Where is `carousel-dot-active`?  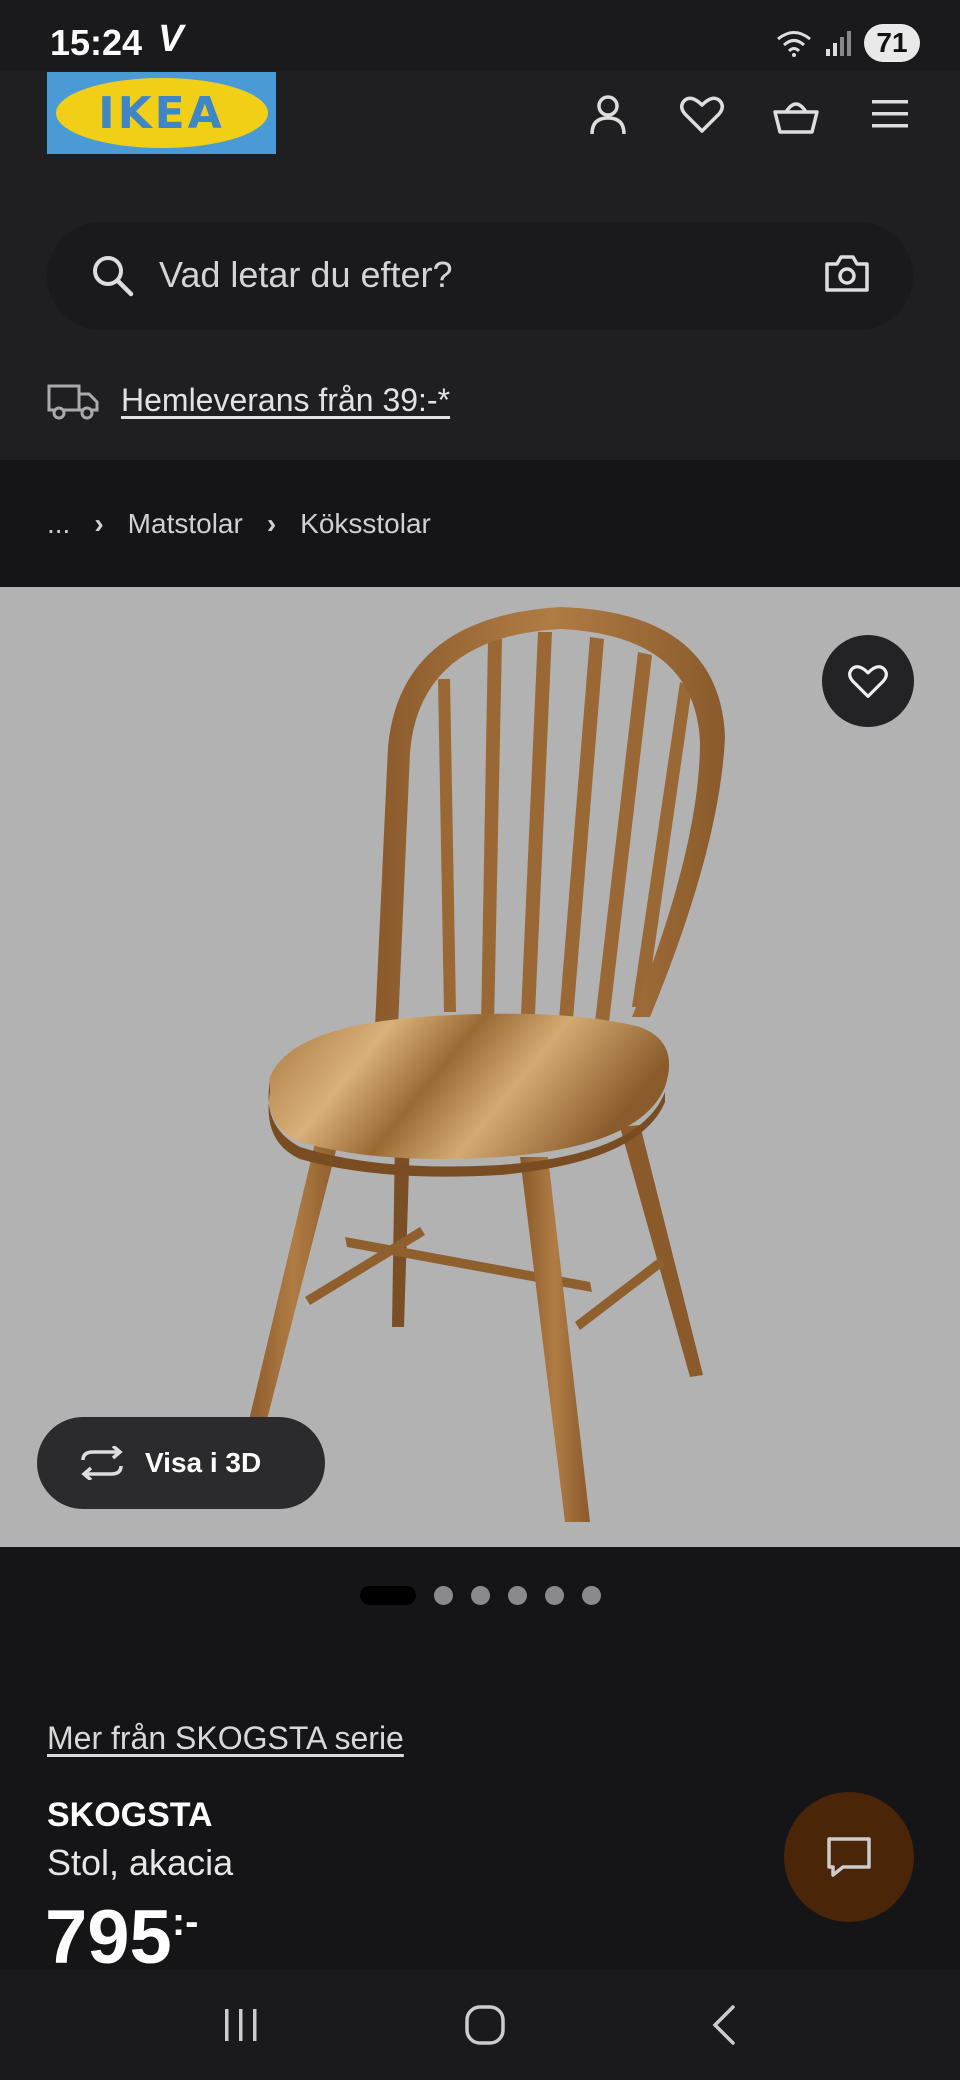
carousel-dot-active is located at coordinates (387, 1595).